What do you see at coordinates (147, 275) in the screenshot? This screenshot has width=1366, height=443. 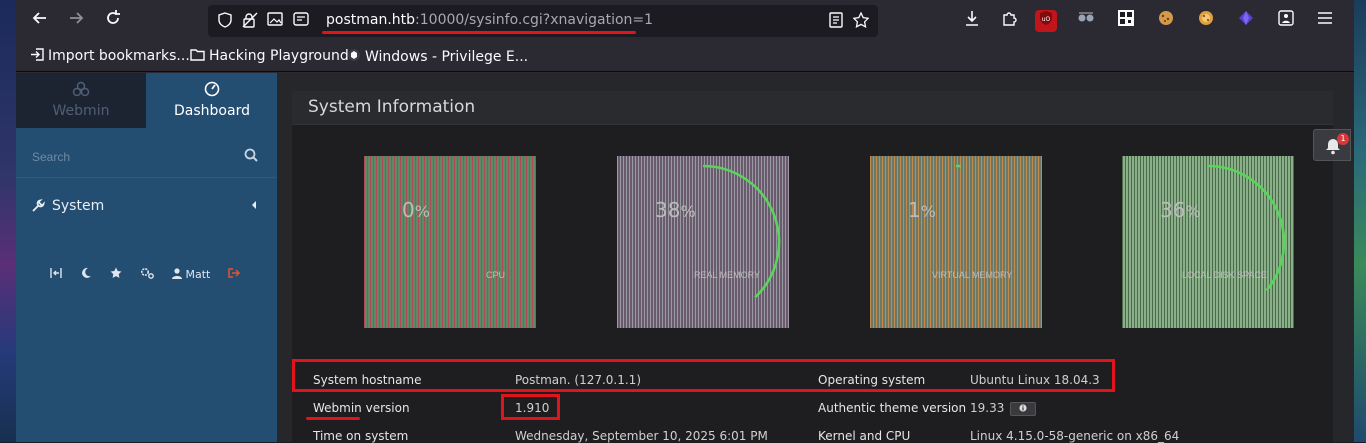 I see `theme-config-gears-icon` at bounding box center [147, 275].